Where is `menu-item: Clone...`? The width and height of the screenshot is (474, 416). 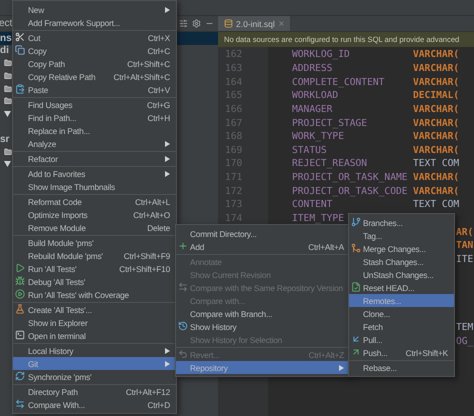 menu-item: Clone... is located at coordinates (401, 313).